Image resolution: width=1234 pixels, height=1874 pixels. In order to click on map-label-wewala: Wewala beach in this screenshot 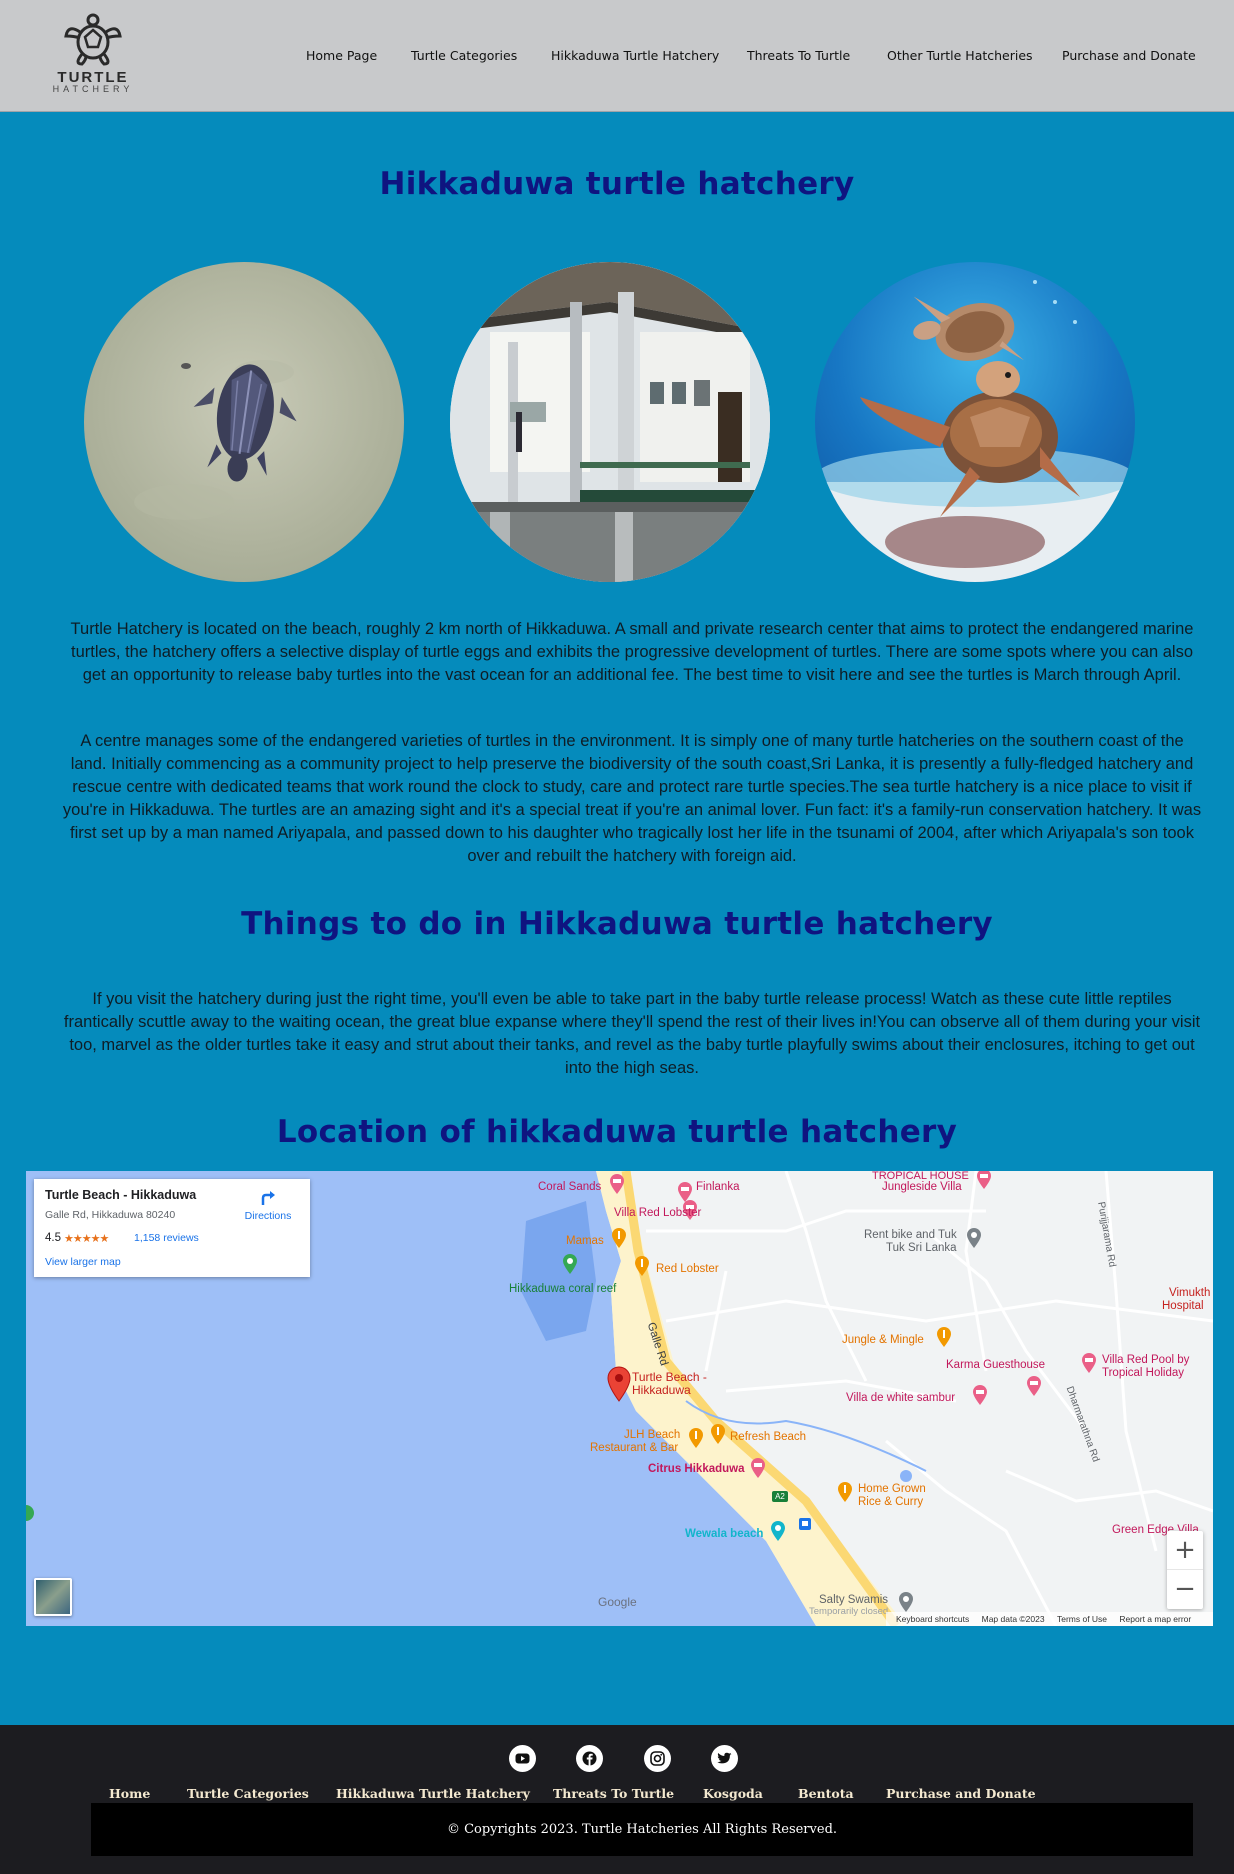, I will do `click(724, 1534)`.